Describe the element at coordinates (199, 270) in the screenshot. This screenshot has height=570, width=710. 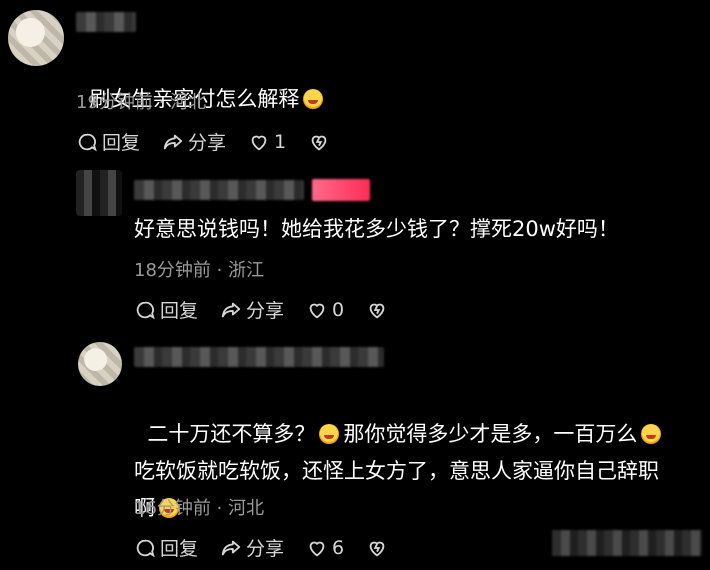
I see `comment-meta: 18分钟前 · 浙江` at that location.